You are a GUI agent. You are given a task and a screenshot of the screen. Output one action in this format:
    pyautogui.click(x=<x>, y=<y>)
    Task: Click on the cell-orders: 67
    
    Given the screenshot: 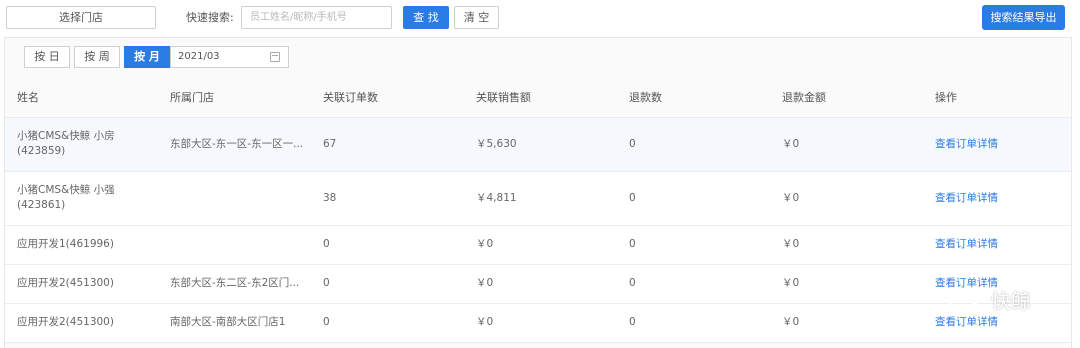 What is the action you would take?
    pyautogui.click(x=387, y=144)
    